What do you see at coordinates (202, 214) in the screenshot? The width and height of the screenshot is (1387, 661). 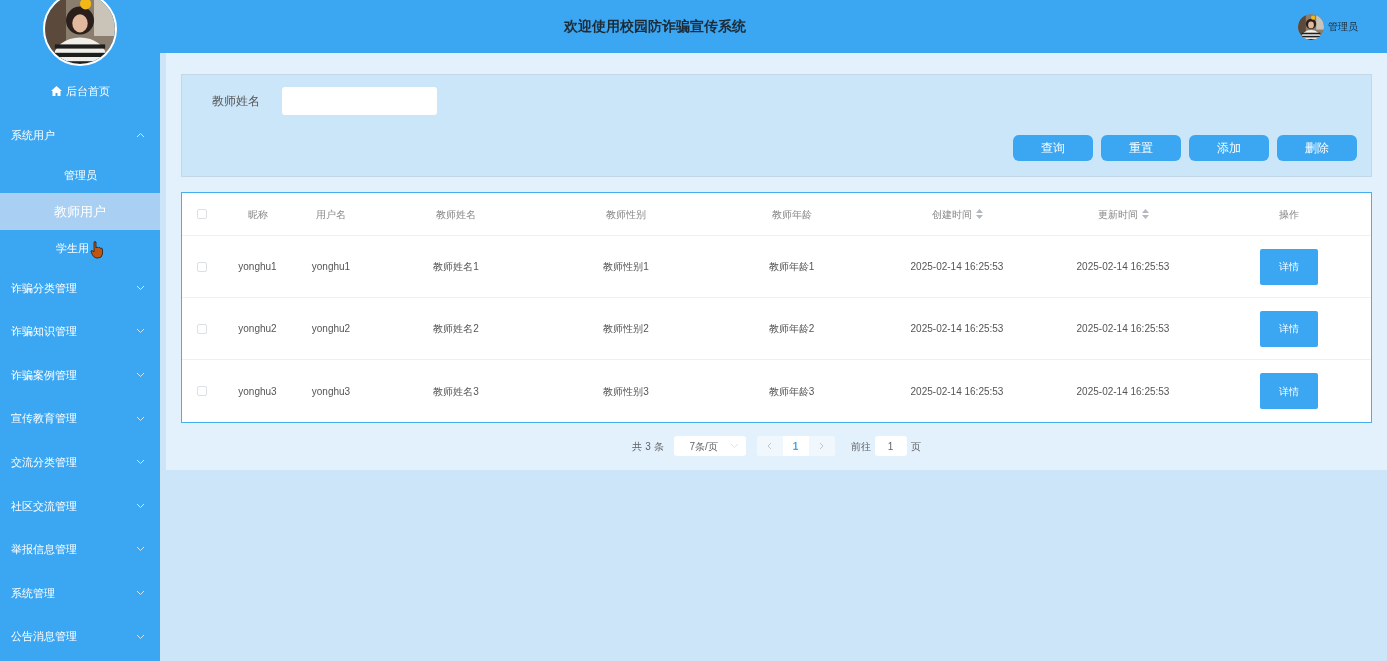 I see `select-all-checkbox` at bounding box center [202, 214].